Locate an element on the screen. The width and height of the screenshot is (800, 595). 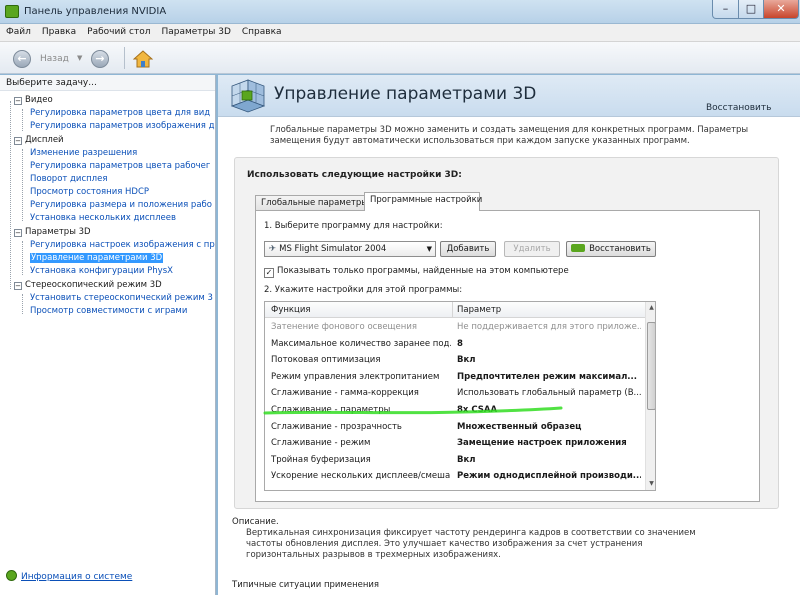
sidebar-item-stereo-setup: Установить стереоскопический режим 3 is located at coordinates (121, 299).